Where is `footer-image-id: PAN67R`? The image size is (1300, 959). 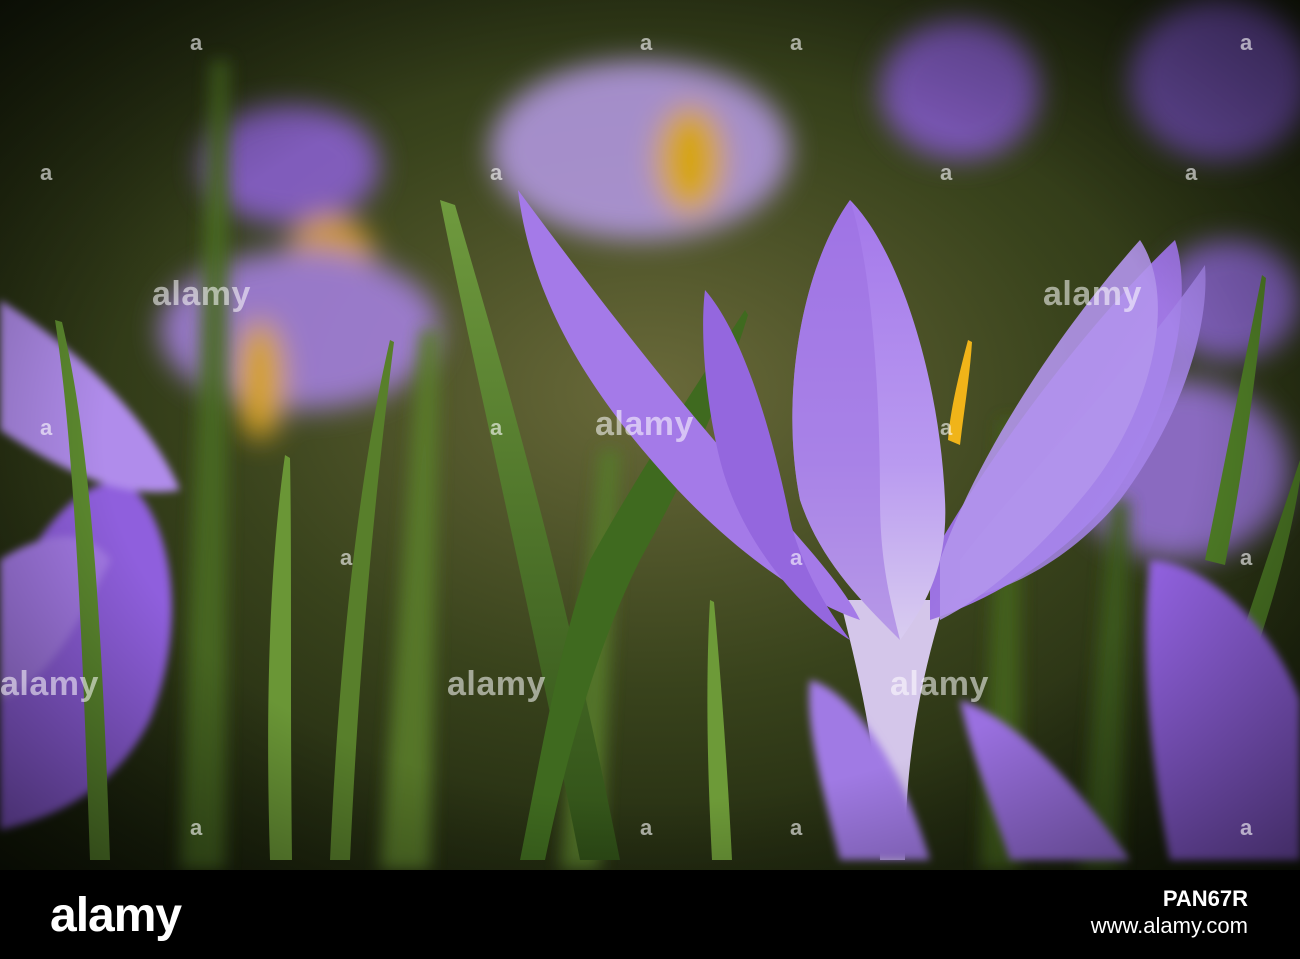
footer-image-id: PAN67R is located at coordinates (1205, 898).